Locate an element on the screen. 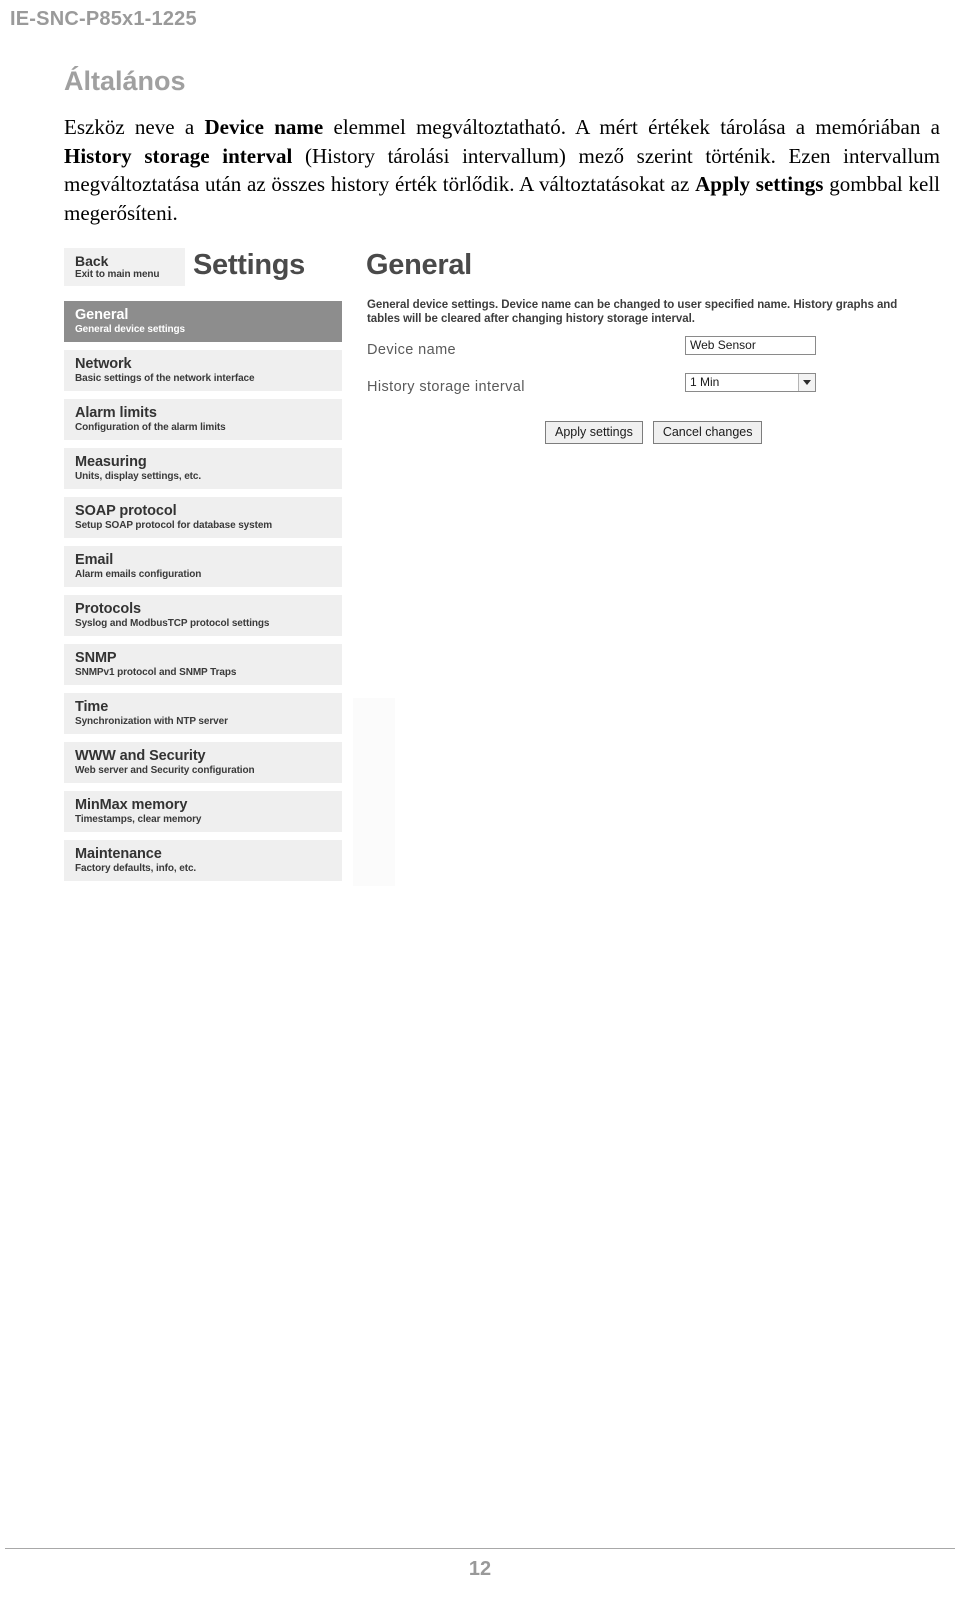 The height and width of the screenshot is (1609, 960). page-title: General is located at coordinates (419, 265).